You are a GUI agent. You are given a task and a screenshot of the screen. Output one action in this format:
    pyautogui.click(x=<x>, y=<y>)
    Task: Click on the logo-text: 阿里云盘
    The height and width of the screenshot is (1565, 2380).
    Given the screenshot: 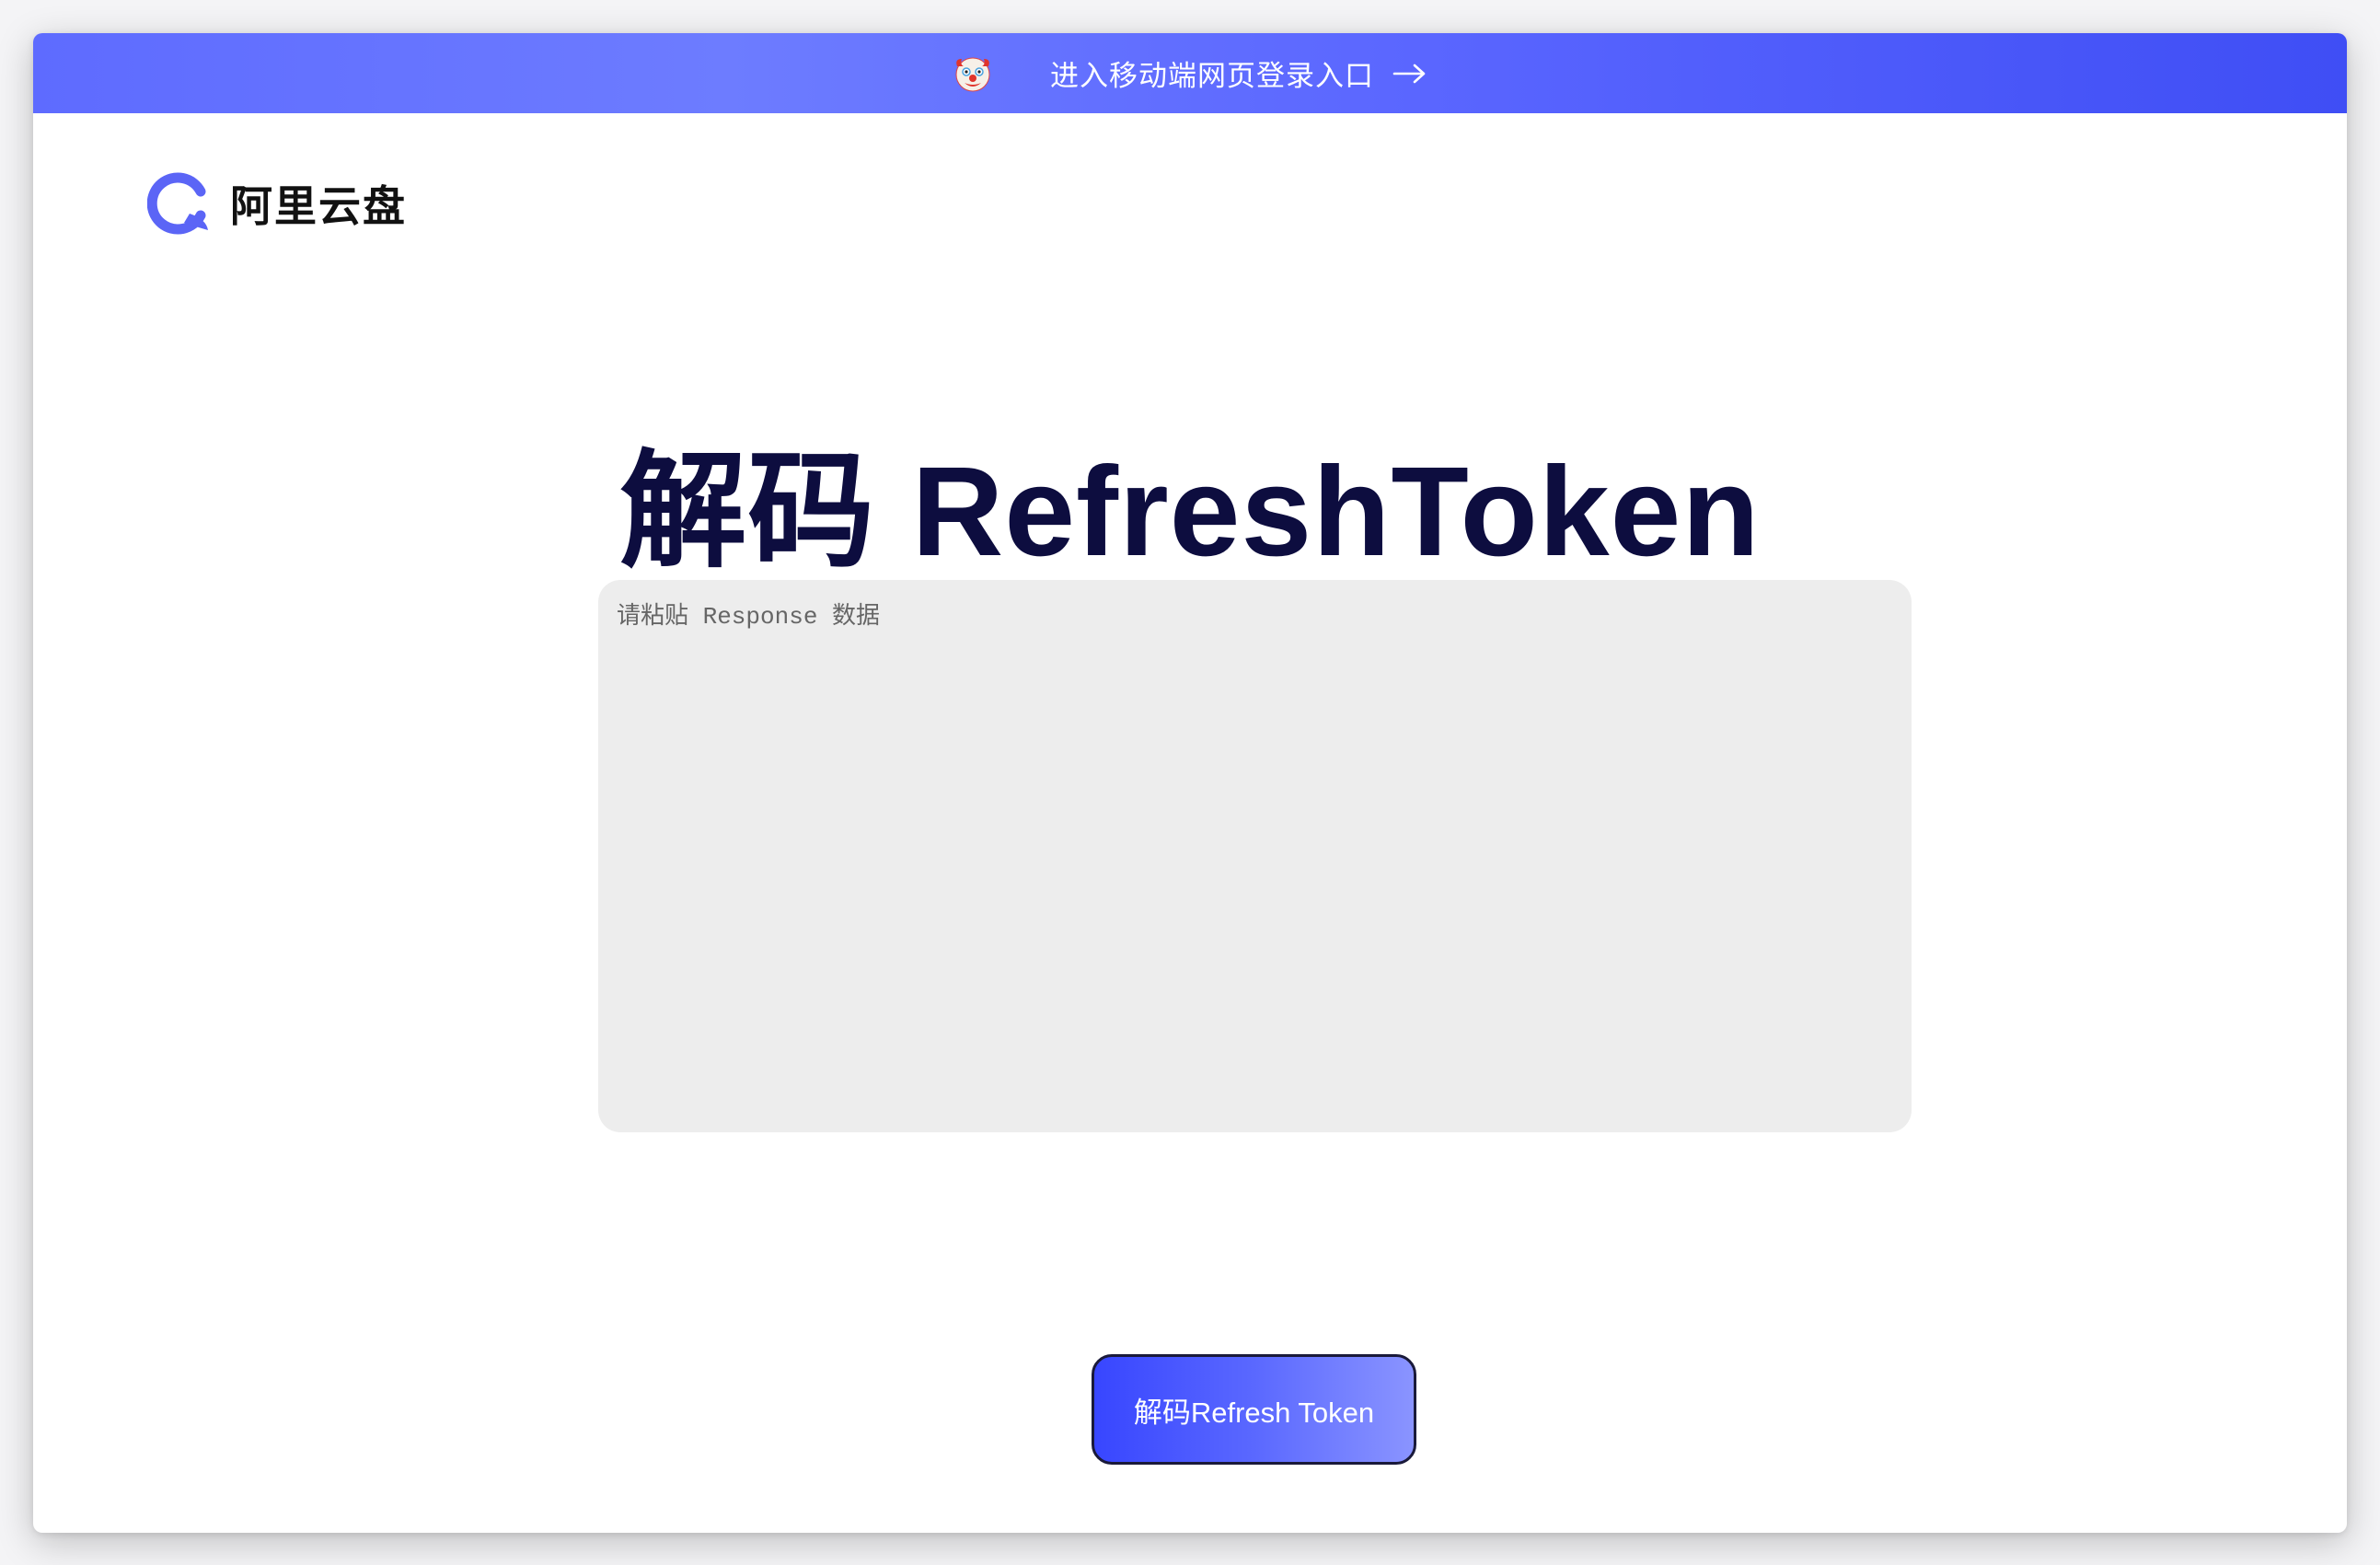 What is the action you would take?
    pyautogui.click(x=318, y=206)
    